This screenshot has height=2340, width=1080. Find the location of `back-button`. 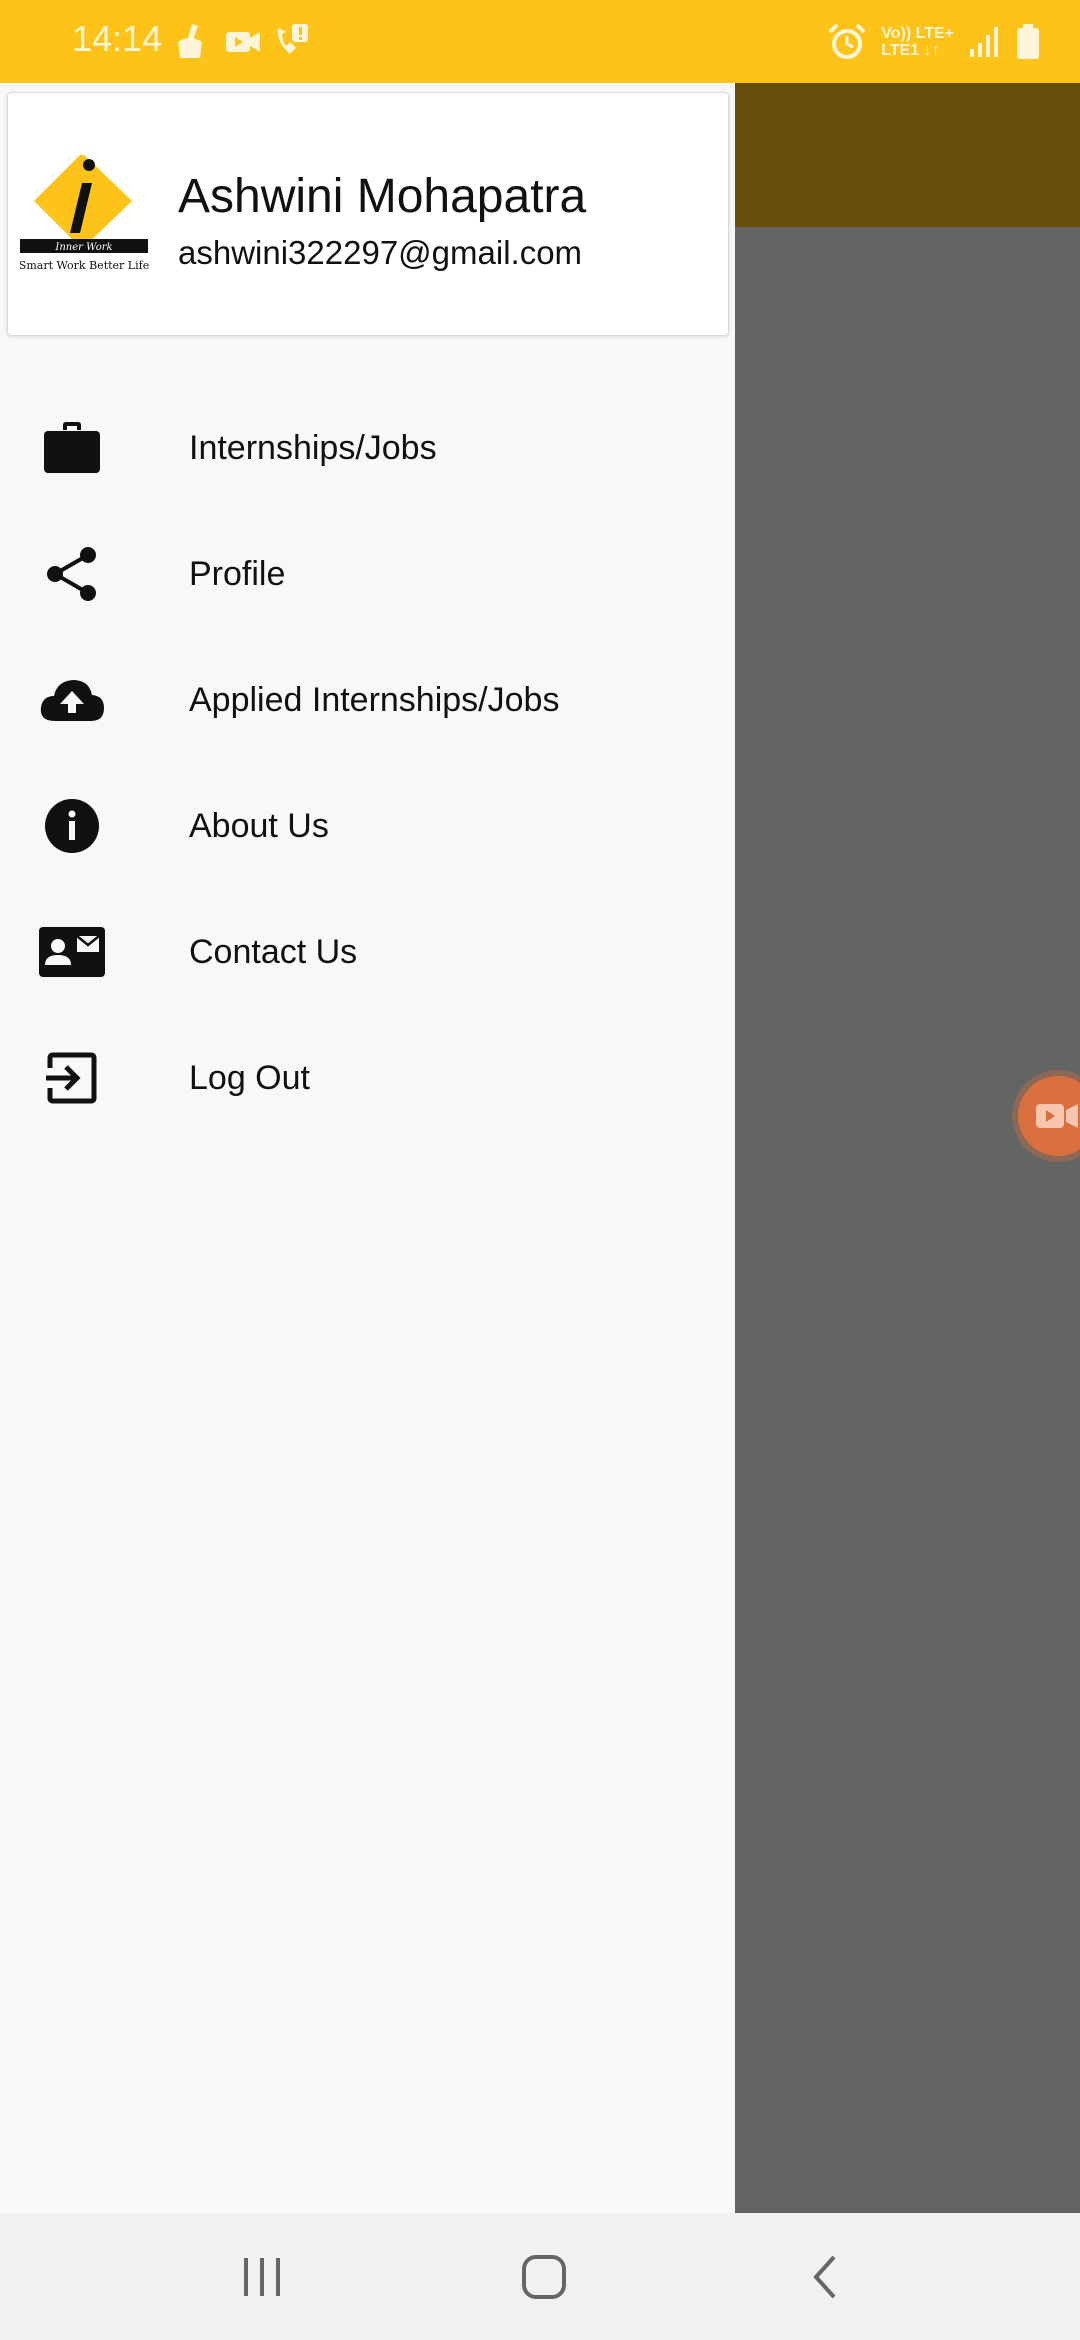

back-button is located at coordinates (825, 2276).